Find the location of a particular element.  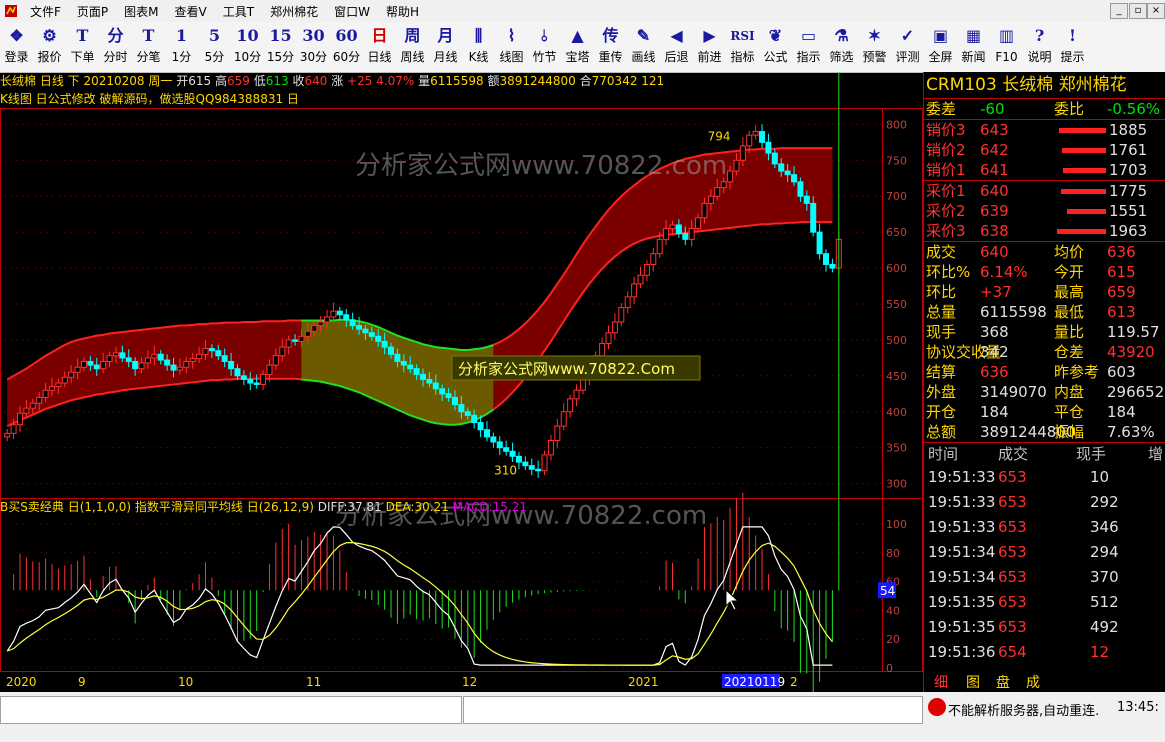

tab-chart: 图 is located at coordinates (973, 682).